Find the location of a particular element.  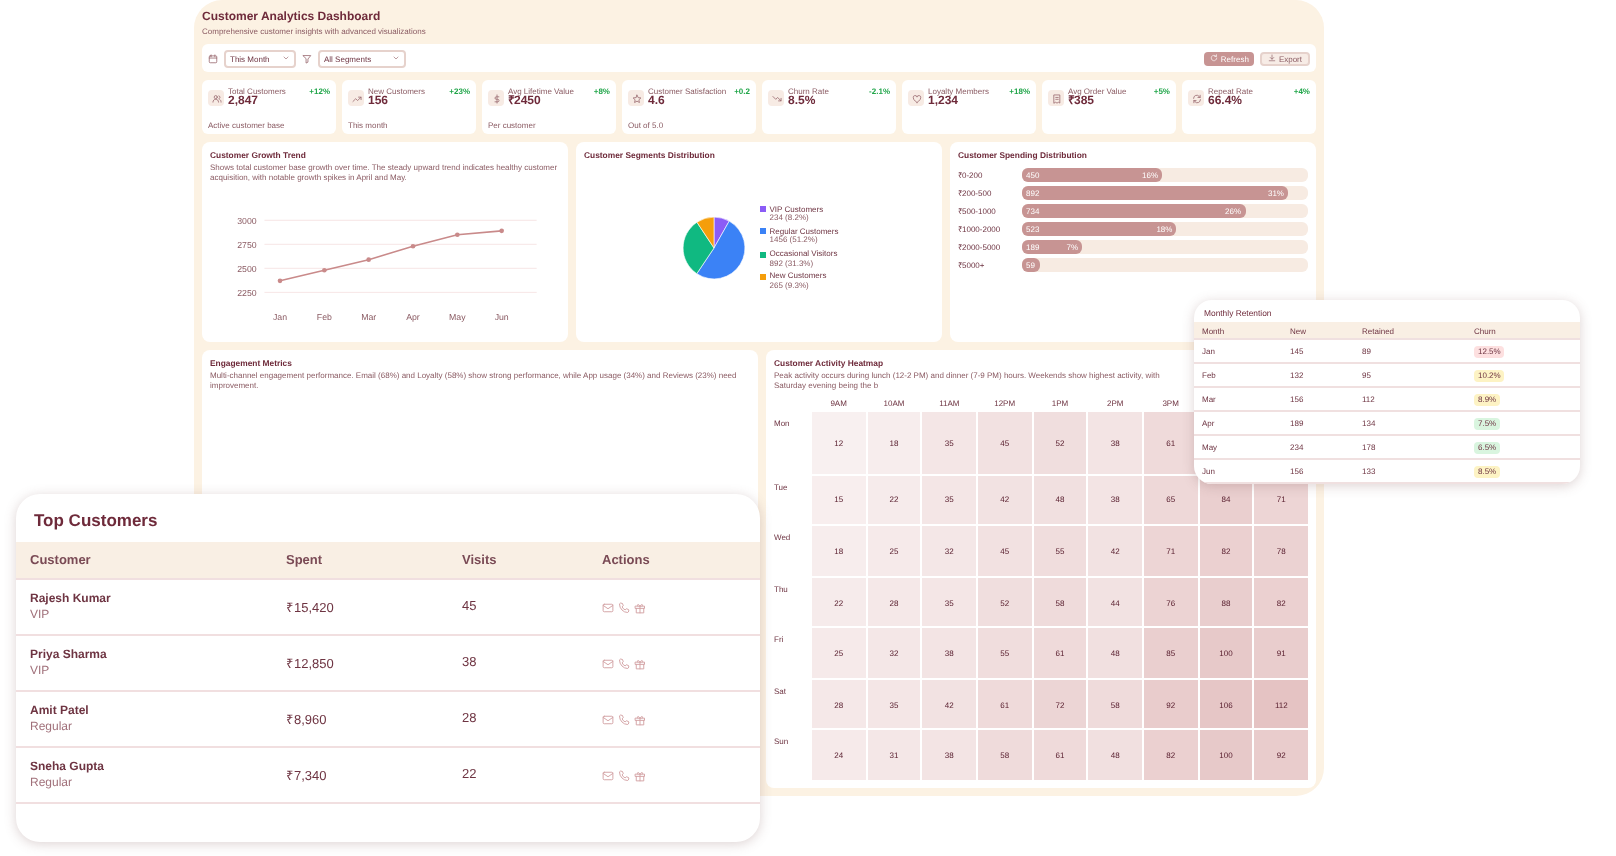

download-icon is located at coordinates (1272, 58).